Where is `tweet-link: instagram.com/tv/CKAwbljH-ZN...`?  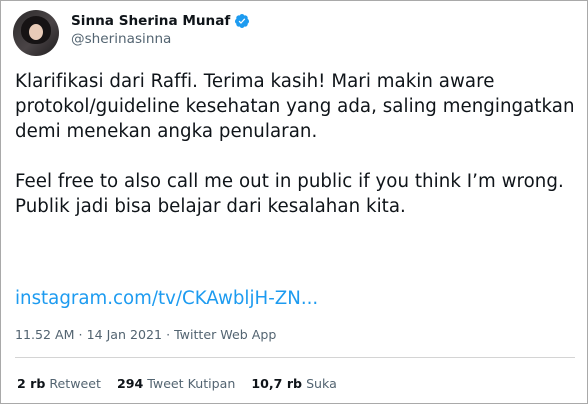
tweet-link: instagram.com/tv/CKAwbljH-ZN... is located at coordinates (166, 298).